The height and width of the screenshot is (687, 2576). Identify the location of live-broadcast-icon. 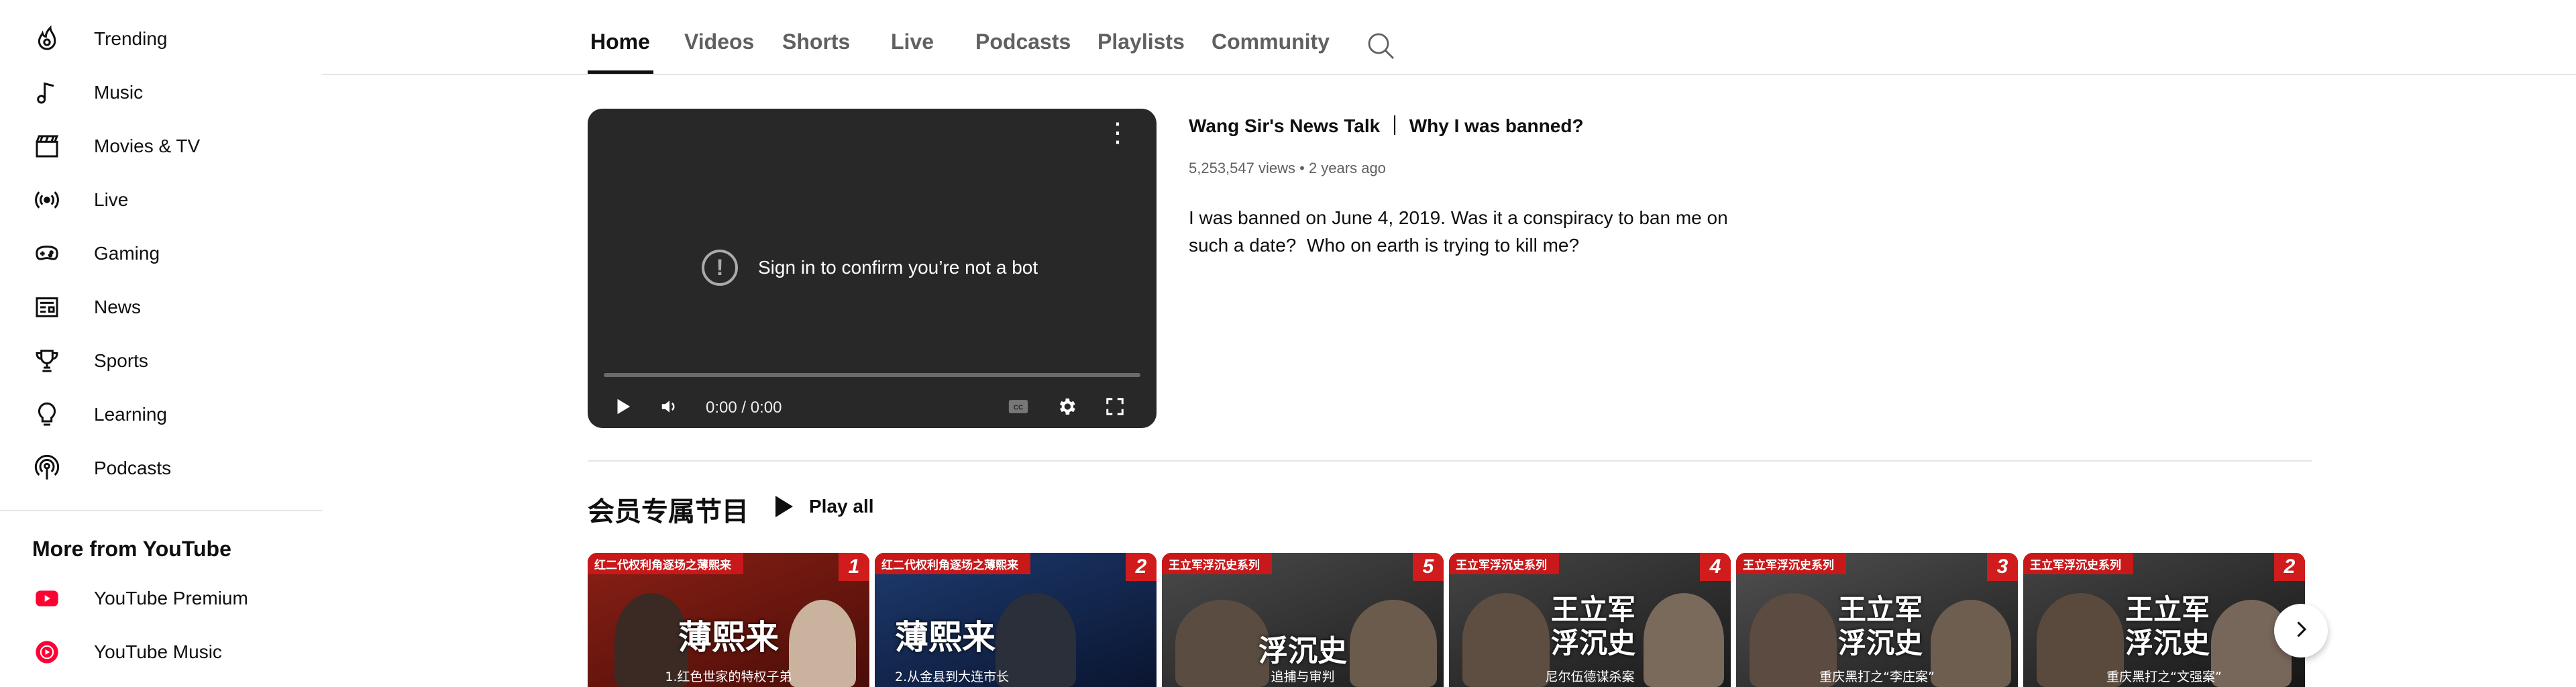
(47, 200).